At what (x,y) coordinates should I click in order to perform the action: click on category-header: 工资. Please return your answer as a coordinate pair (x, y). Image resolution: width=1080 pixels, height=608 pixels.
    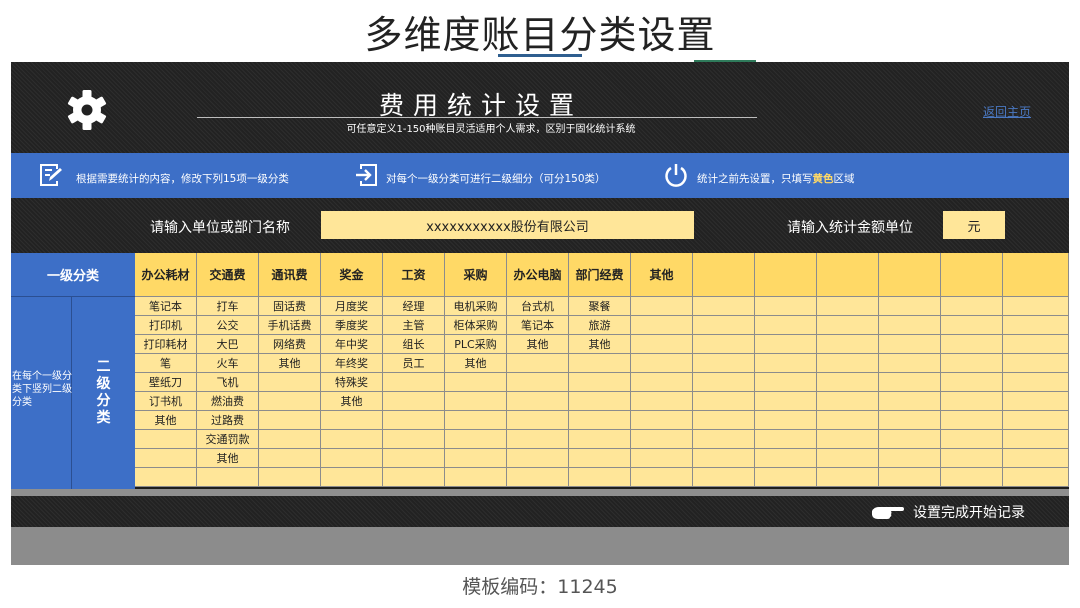
    Looking at the image, I should click on (414, 275).